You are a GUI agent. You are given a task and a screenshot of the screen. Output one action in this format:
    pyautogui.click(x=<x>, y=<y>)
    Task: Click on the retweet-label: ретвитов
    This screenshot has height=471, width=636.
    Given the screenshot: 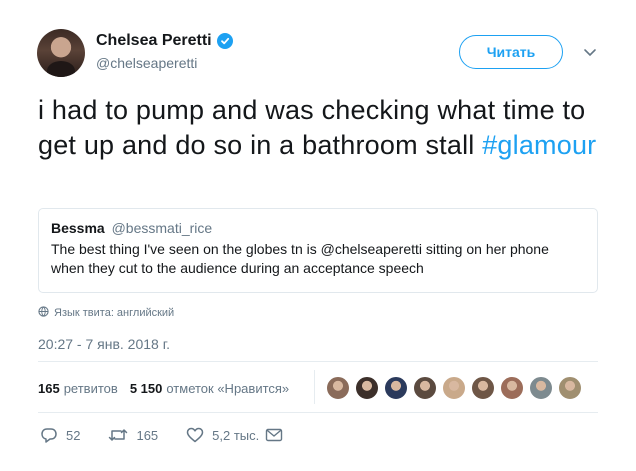 What is the action you would take?
    pyautogui.click(x=90, y=388)
    